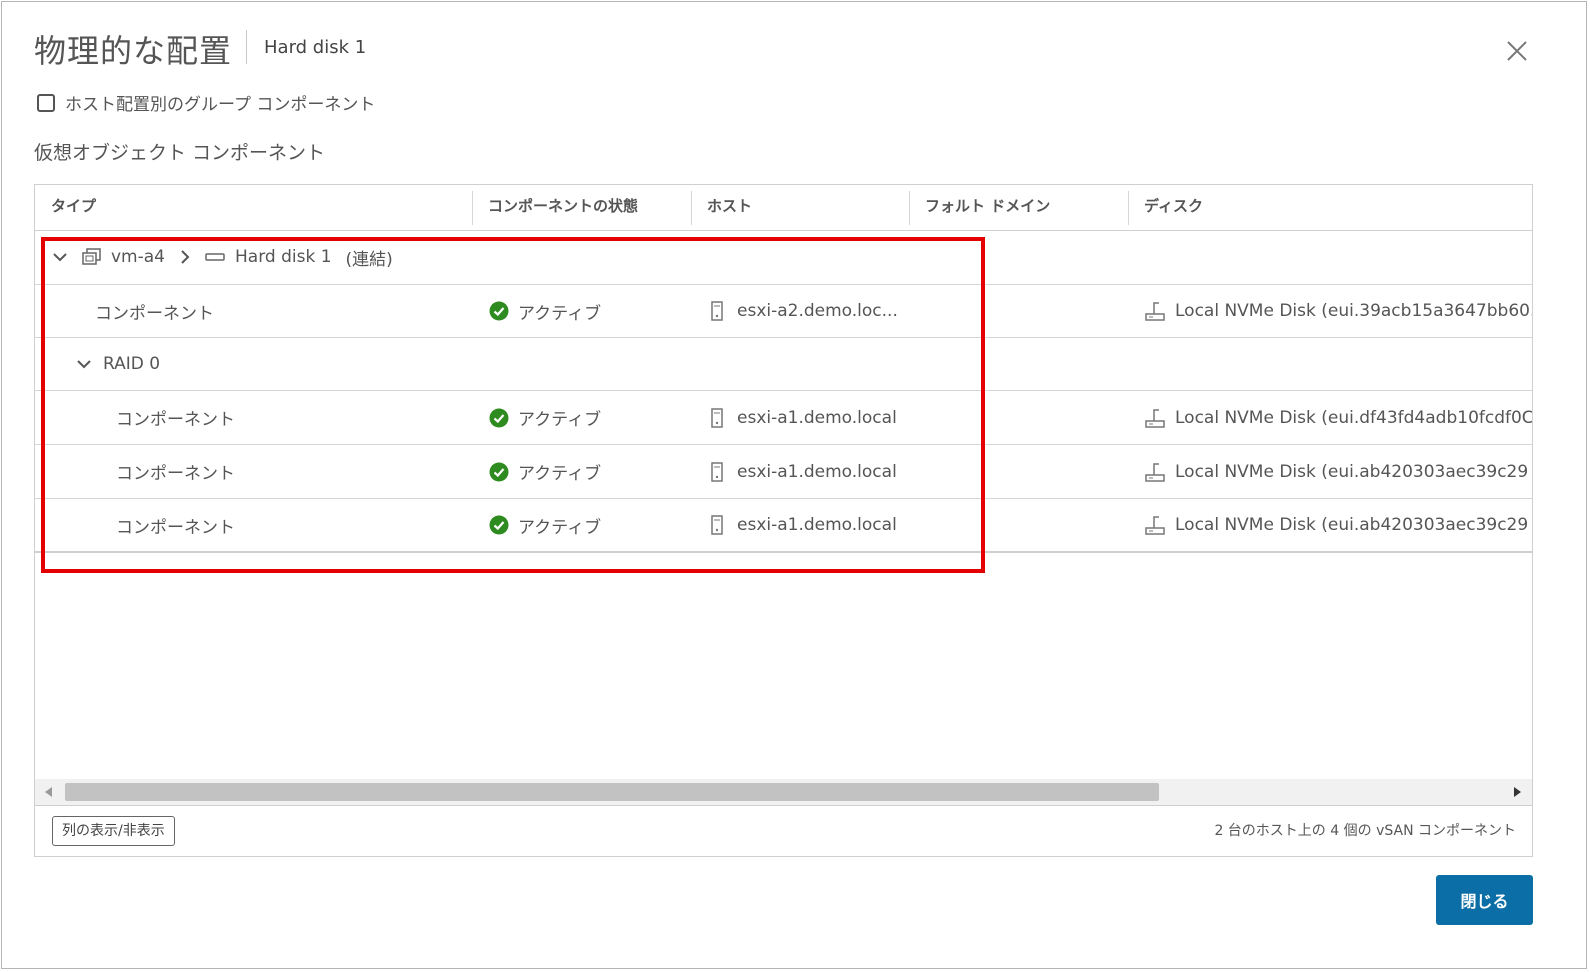 This screenshot has height=972, width=1590. I want to click on cell-disk: Local NVMe Disk (eui.df43fd4adb10fcdf0C, so click(1353, 418).